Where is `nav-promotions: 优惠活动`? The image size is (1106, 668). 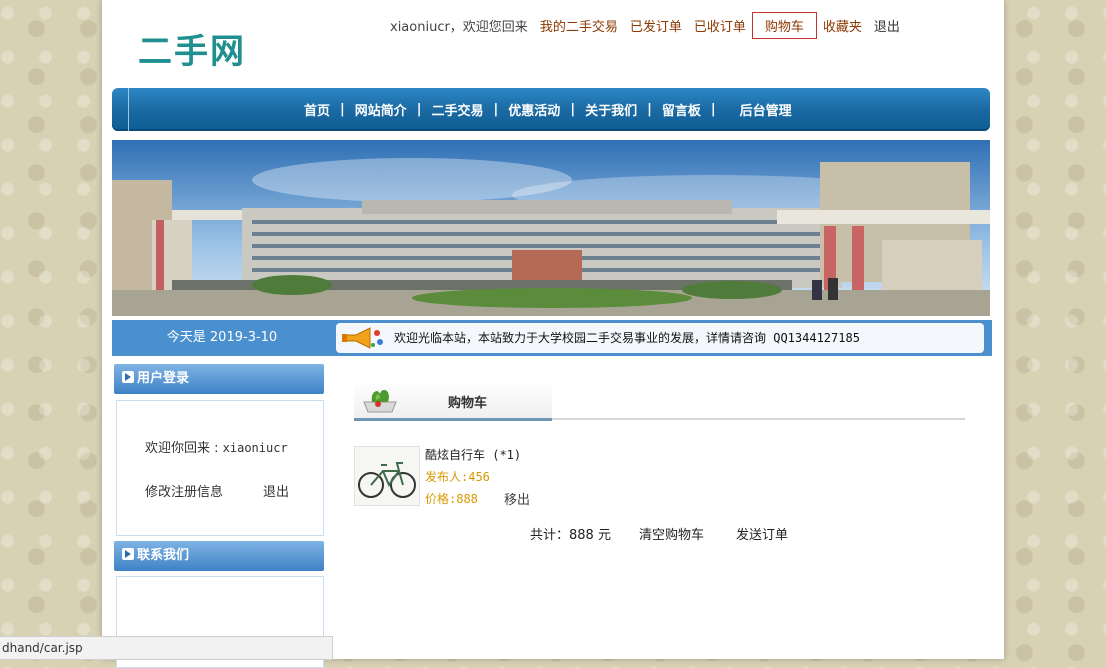 nav-promotions: 优惠活动 is located at coordinates (534, 109).